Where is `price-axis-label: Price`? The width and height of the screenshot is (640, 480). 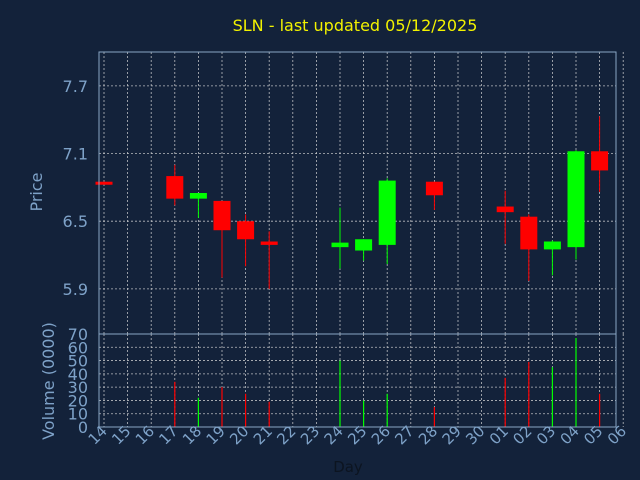
price-axis-label: Price is located at coordinates (36, 191).